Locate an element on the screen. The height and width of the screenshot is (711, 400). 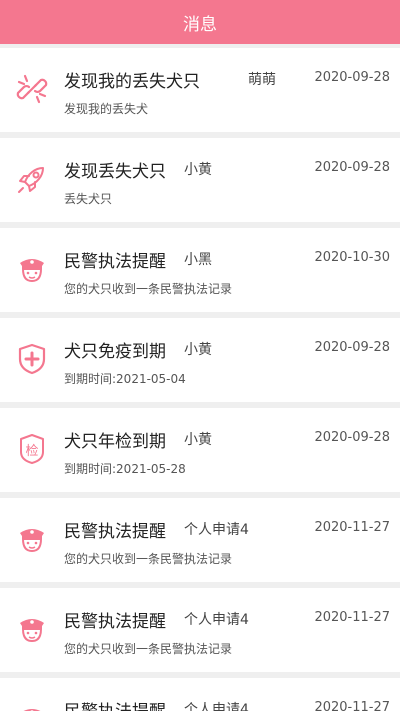
message-desc: 到期时间:2021-05-28 is located at coordinates (125, 469).